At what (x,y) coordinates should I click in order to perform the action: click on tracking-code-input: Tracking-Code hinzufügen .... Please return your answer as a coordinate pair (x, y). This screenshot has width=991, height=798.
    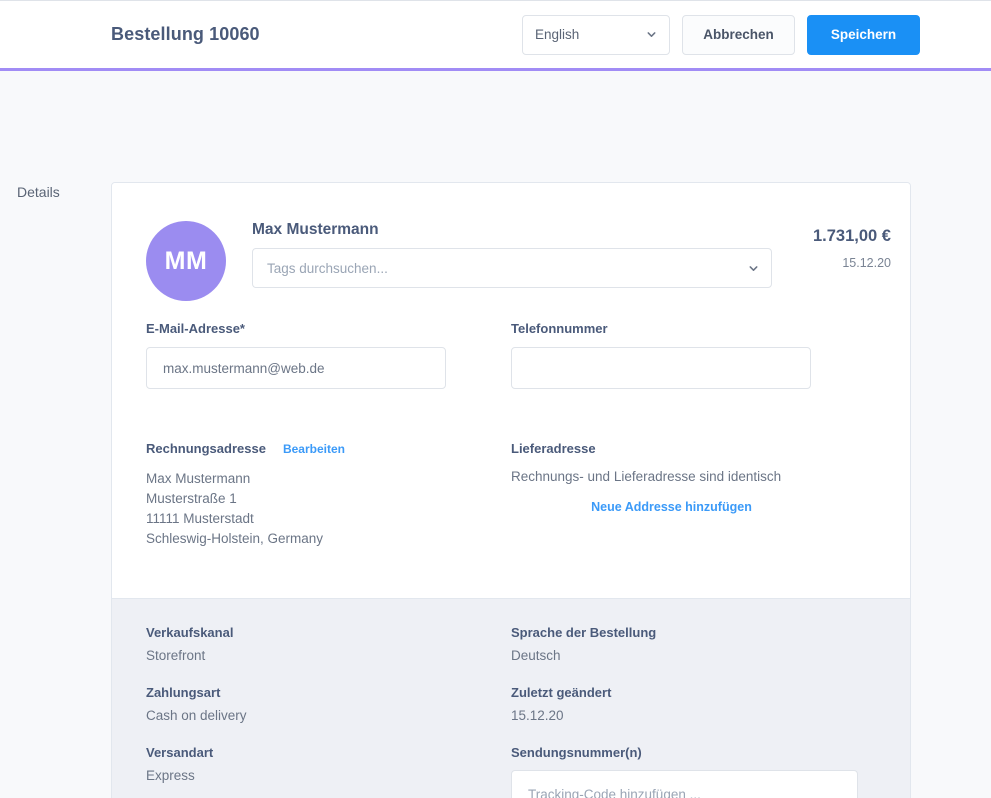
    Looking at the image, I should click on (684, 784).